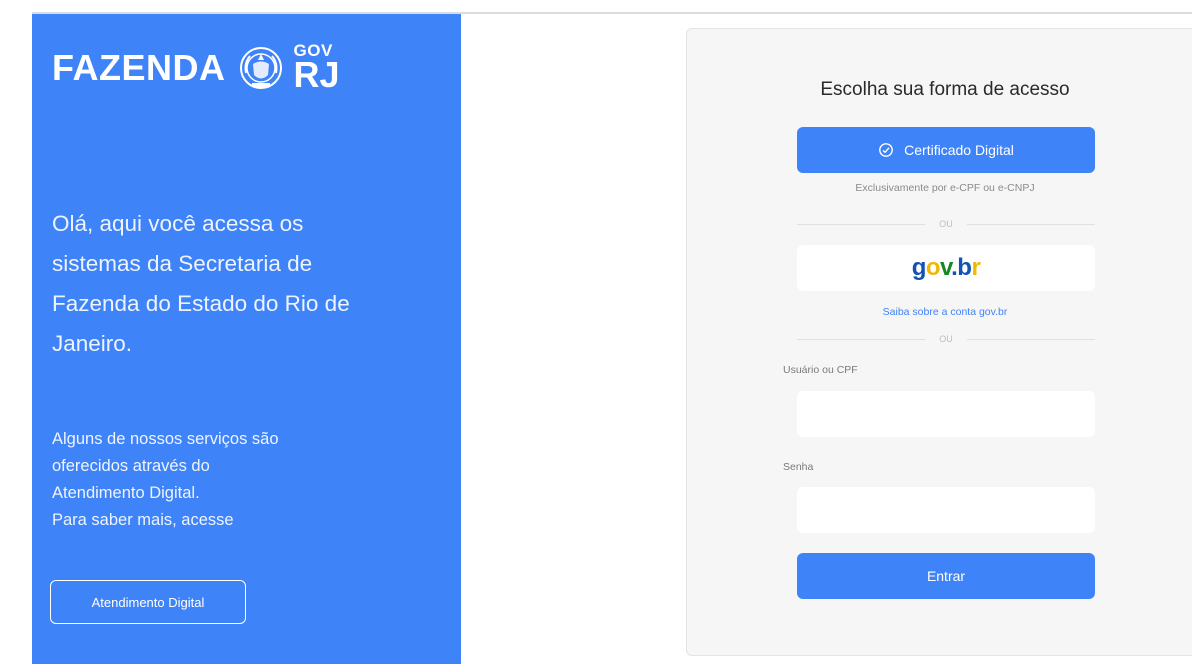 The image size is (1192, 664). Describe the element at coordinates (165, 439) in the screenshot. I see `services-line: Alguns de nossos serviços são` at that location.